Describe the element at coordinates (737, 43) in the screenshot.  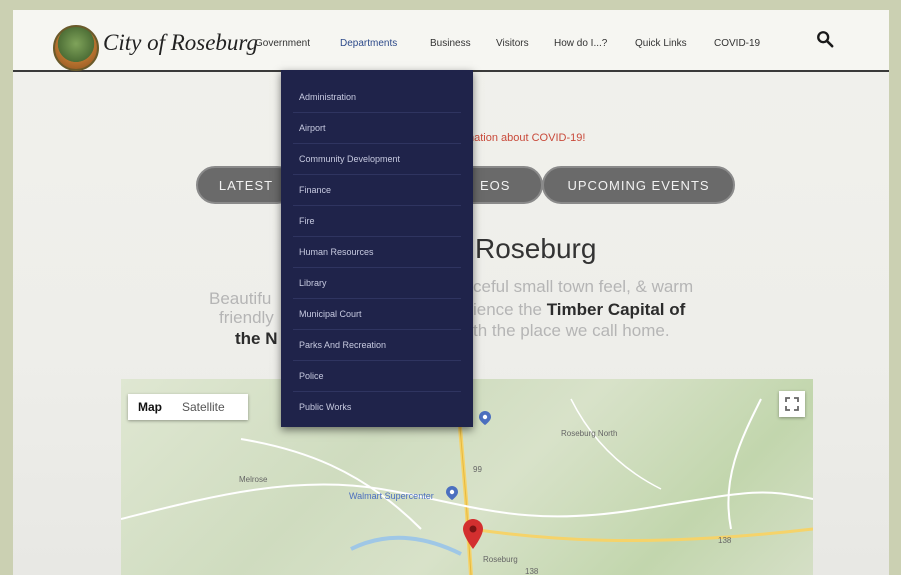
I see `nav-covid-19: COVID-19` at that location.